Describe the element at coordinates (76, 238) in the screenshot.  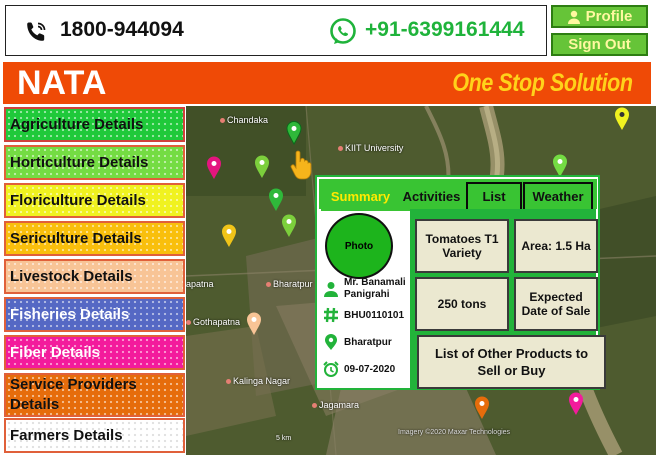
I see `sidebar-item-label: Sericulture Details` at that location.